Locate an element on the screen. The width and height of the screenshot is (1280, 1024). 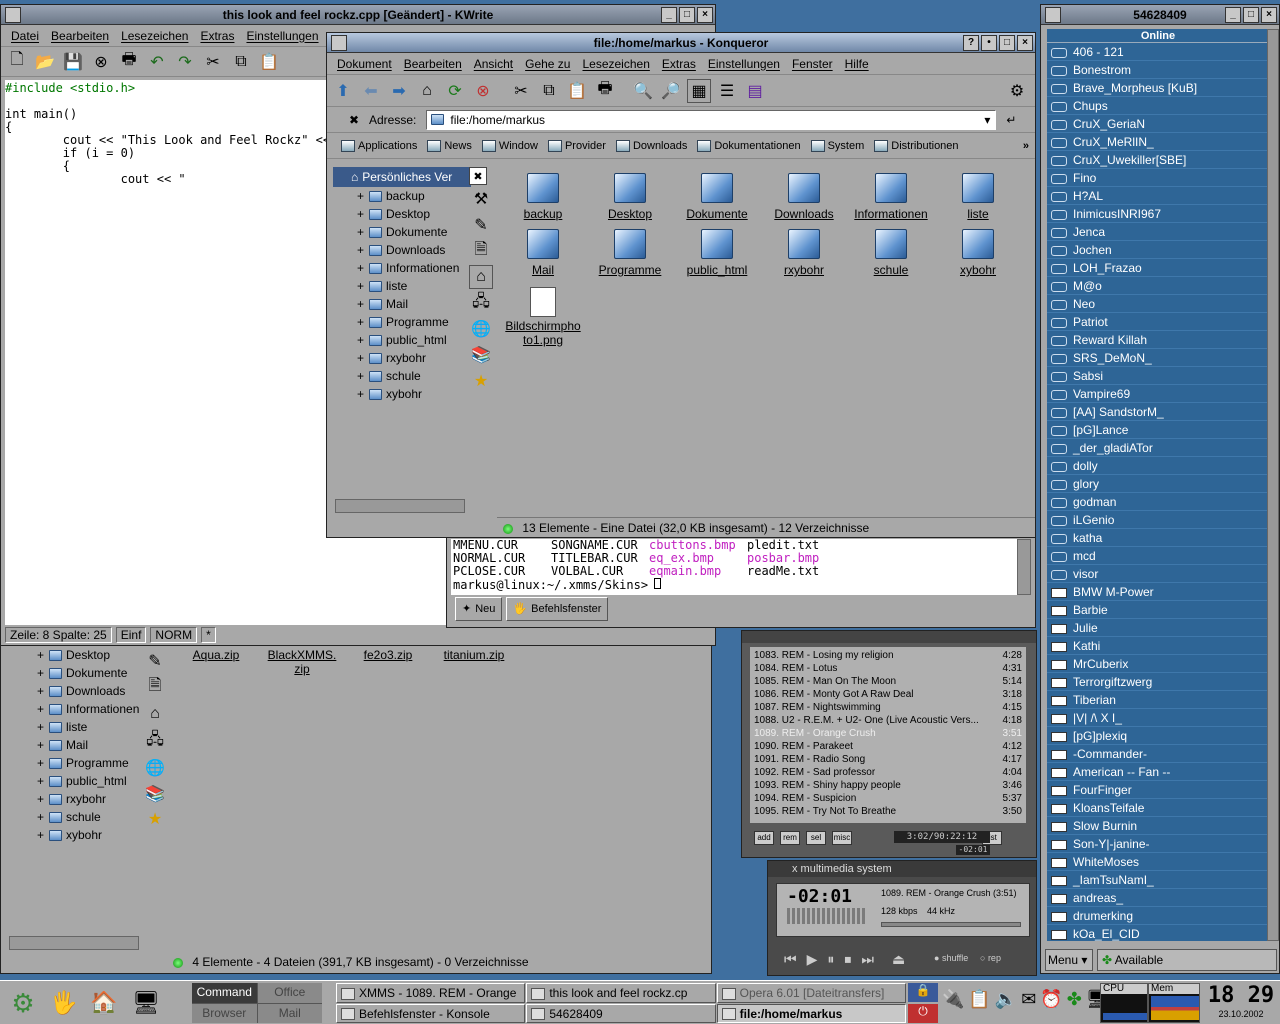
licq-menu-button: Menu ▾ is located at coordinates (1069, 960).